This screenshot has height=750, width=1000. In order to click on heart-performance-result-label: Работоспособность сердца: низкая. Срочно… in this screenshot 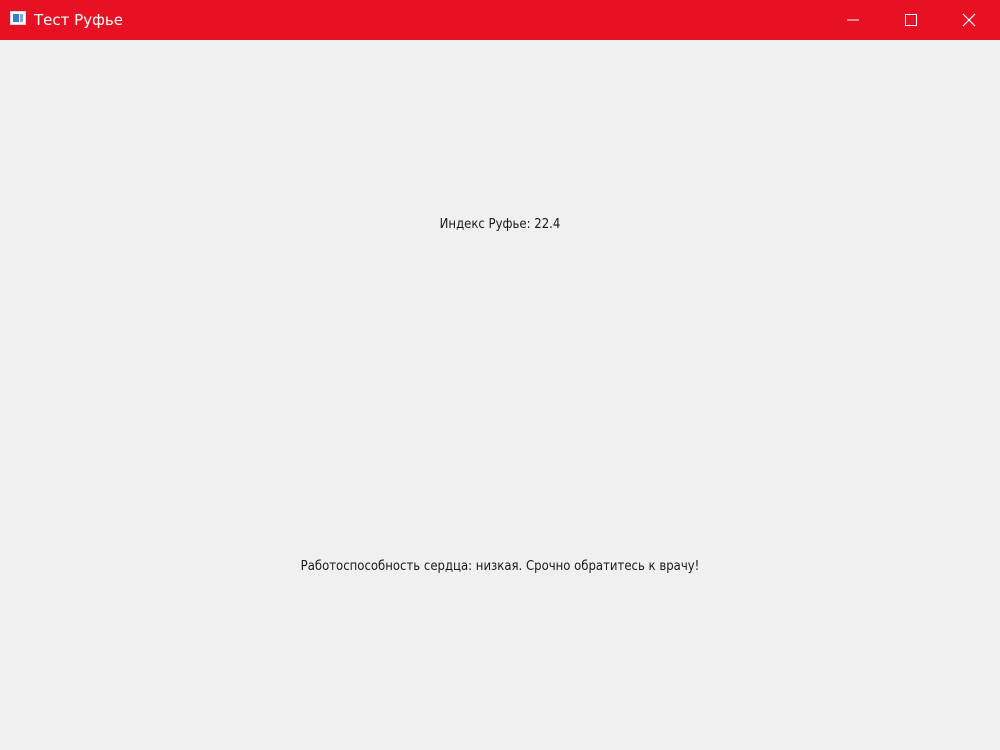, I will do `click(500, 566)`.